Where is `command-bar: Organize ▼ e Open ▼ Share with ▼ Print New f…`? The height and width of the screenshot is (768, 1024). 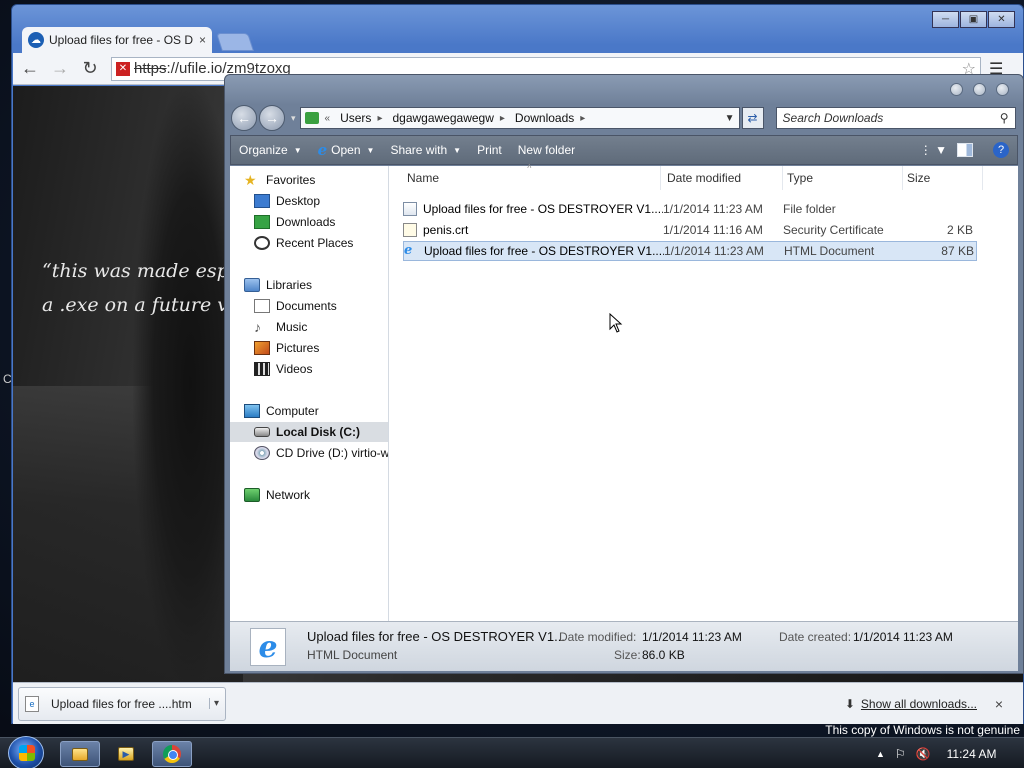
command-bar: Organize ▼ e Open ▼ Share with ▼ Print New f… is located at coordinates (624, 150).